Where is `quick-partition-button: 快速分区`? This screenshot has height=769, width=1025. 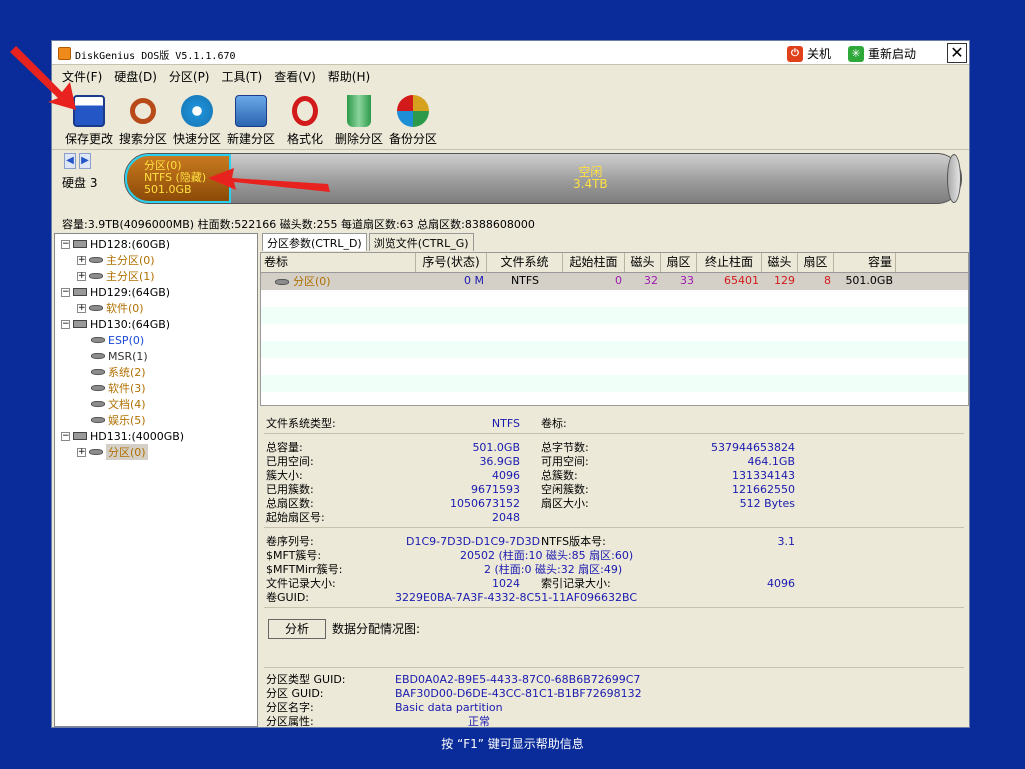
quick-partition-button: 快速分区 is located at coordinates (197, 118).